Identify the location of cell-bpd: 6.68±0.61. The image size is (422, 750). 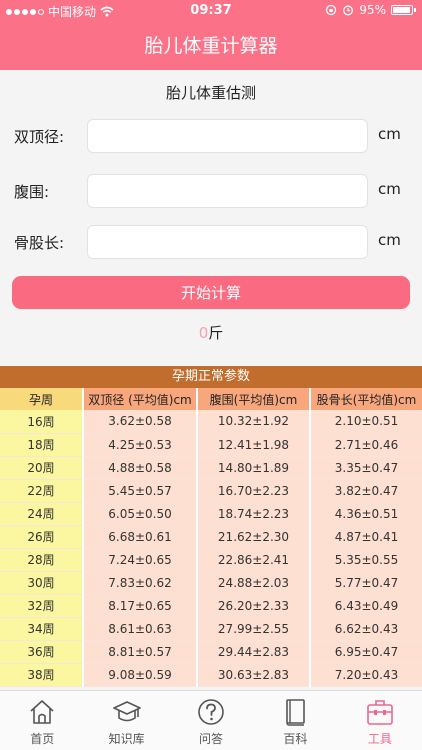
(140, 537).